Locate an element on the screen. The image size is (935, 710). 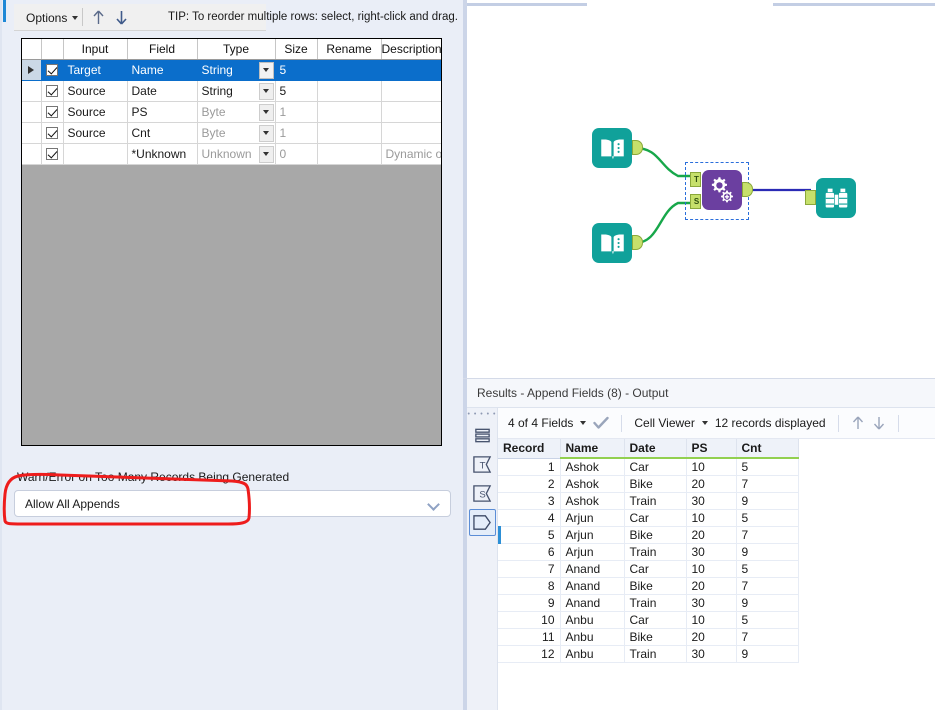
data-cell: 30 is located at coordinates (711, 603).